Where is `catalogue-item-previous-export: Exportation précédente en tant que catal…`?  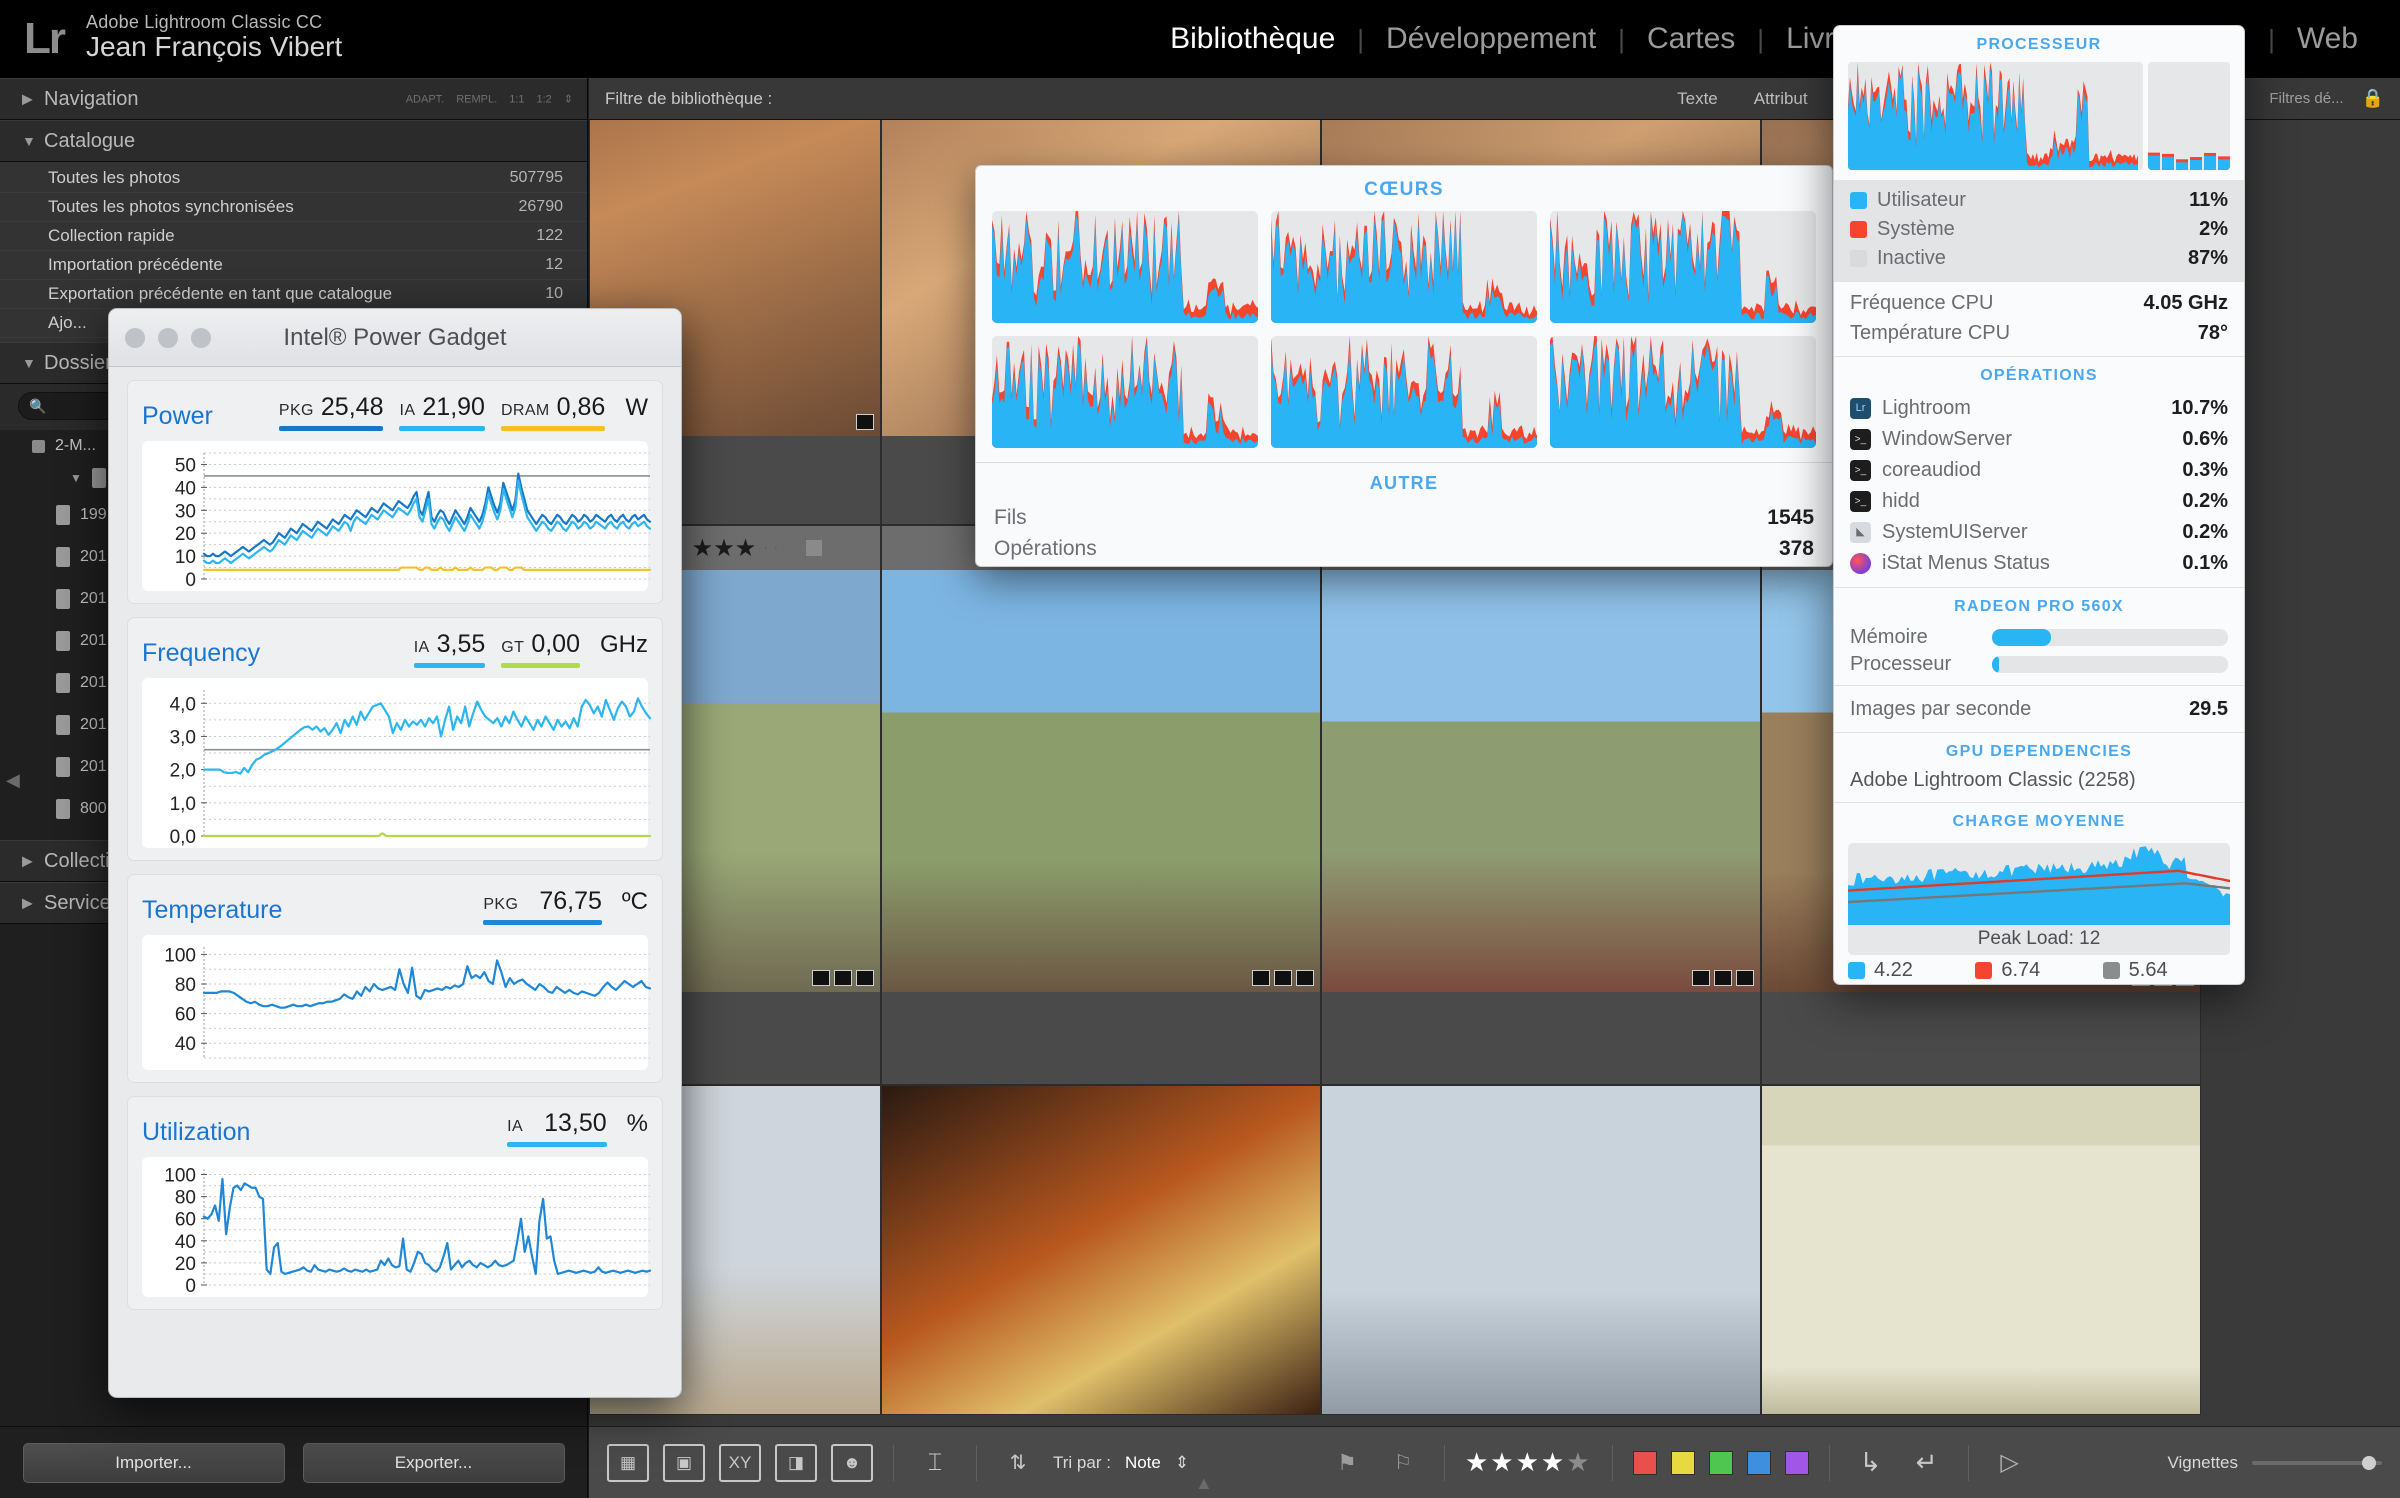 catalogue-item-previous-export: Exportation précédente en tant que catal… is located at coordinates (293, 294).